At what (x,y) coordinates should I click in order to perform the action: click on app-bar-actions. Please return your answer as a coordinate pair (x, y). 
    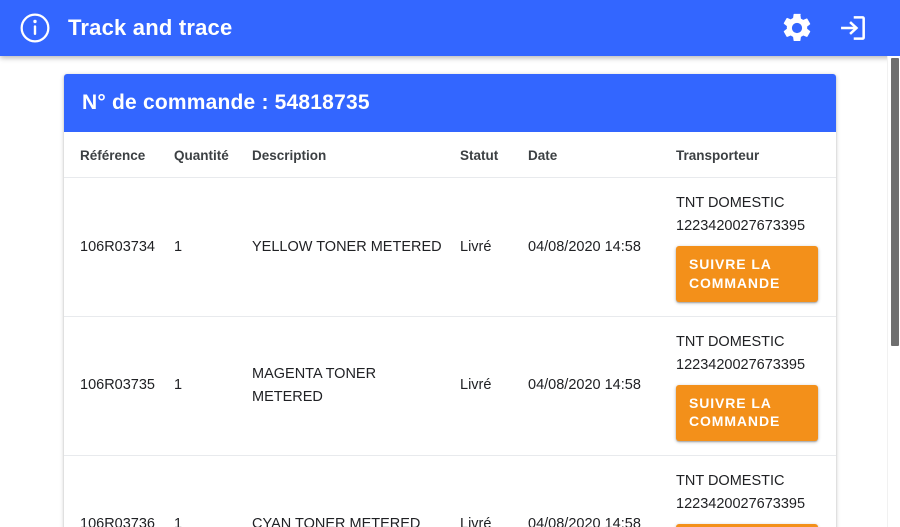
    Looking at the image, I should click on (832, 28).